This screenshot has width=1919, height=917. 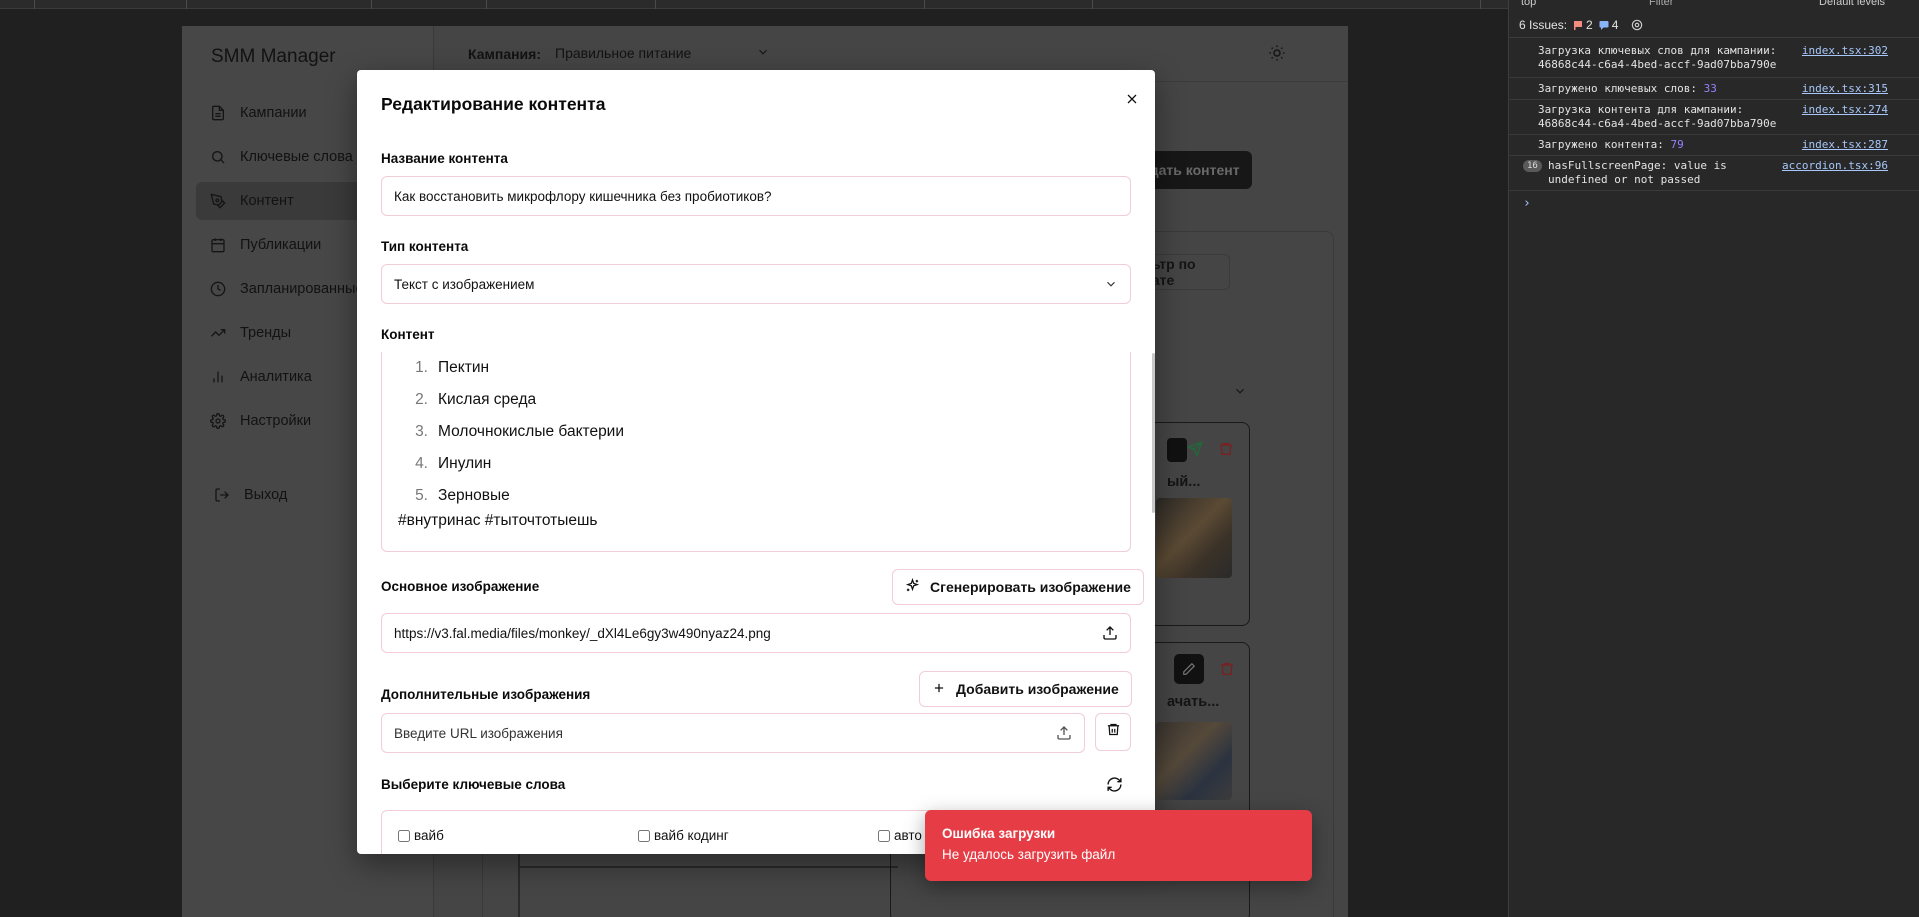 I want to click on generate-image-button: Сгенерировать изображение, so click(x=1018, y=587).